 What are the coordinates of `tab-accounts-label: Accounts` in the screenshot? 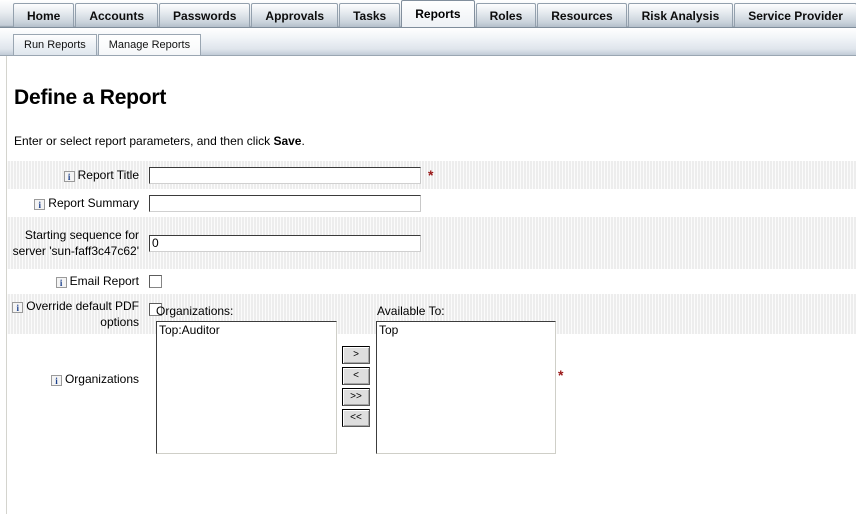 It's located at (117, 15).